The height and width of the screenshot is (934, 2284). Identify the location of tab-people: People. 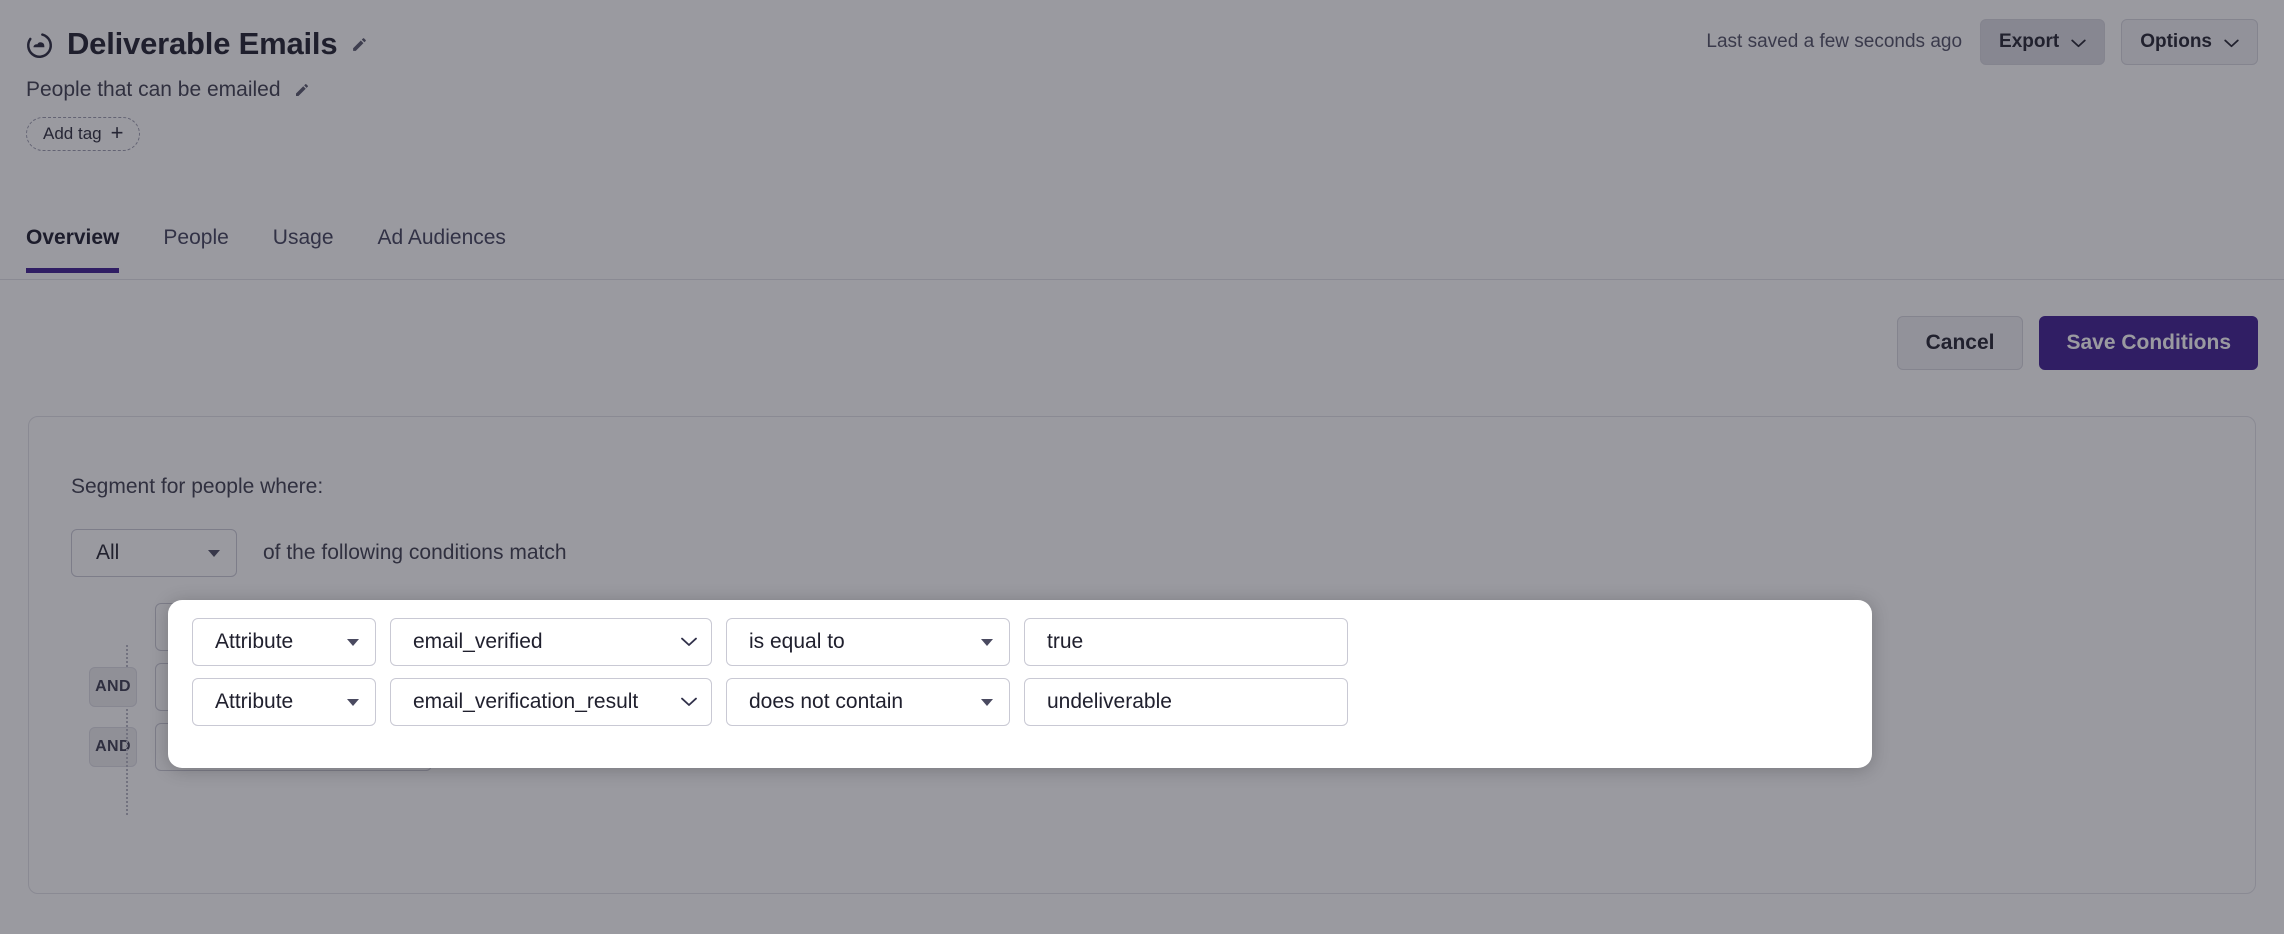
(195, 245).